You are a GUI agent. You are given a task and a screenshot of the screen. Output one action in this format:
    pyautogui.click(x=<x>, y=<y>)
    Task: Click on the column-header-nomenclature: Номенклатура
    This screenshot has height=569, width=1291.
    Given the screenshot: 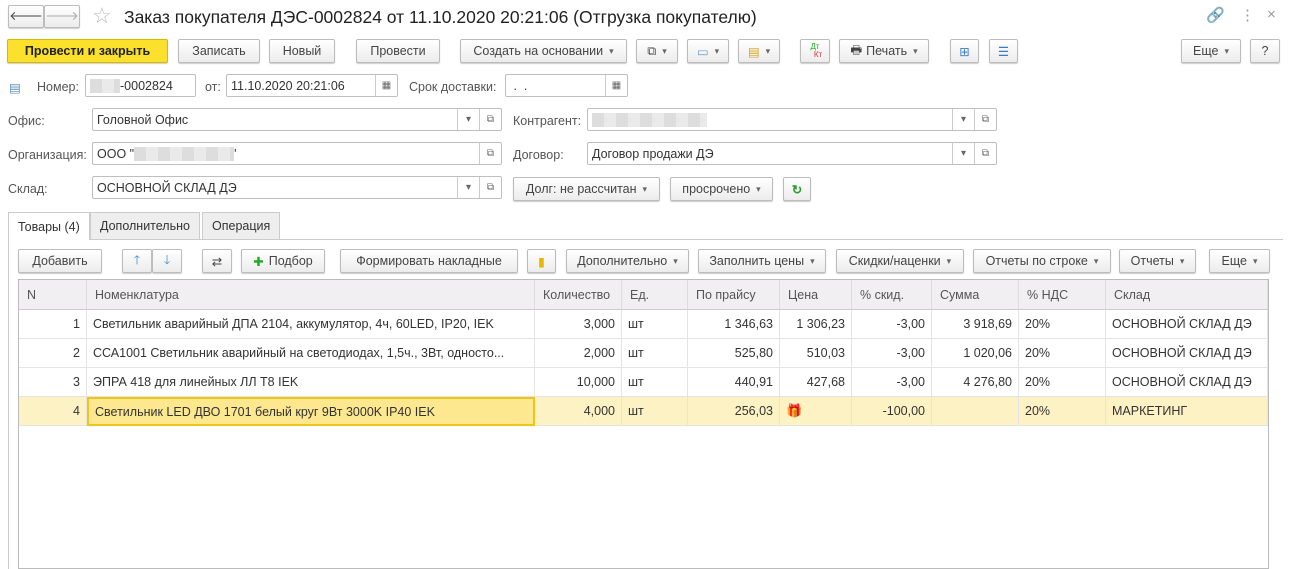 What is the action you would take?
    pyautogui.click(x=311, y=295)
    